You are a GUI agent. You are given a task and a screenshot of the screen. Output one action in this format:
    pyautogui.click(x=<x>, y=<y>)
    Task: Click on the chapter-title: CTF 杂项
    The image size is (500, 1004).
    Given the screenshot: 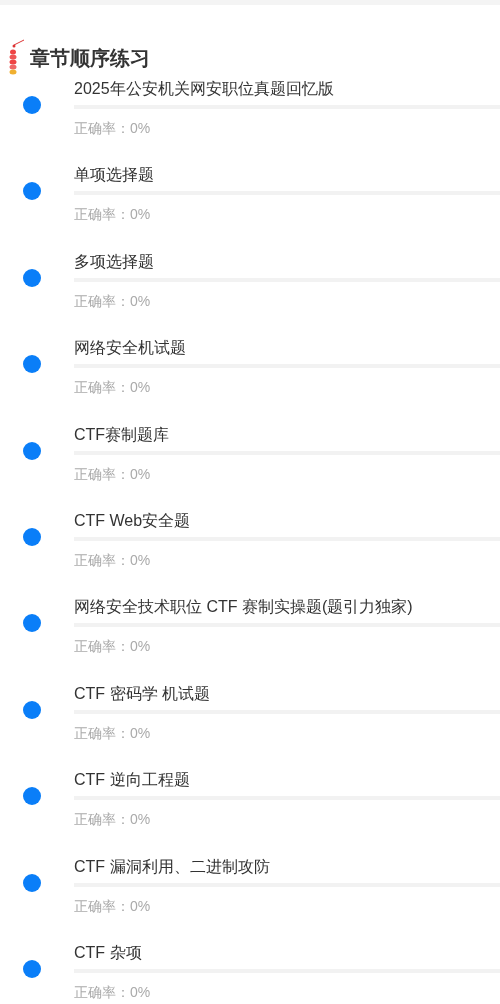 What is the action you would take?
    pyautogui.click(x=287, y=952)
    